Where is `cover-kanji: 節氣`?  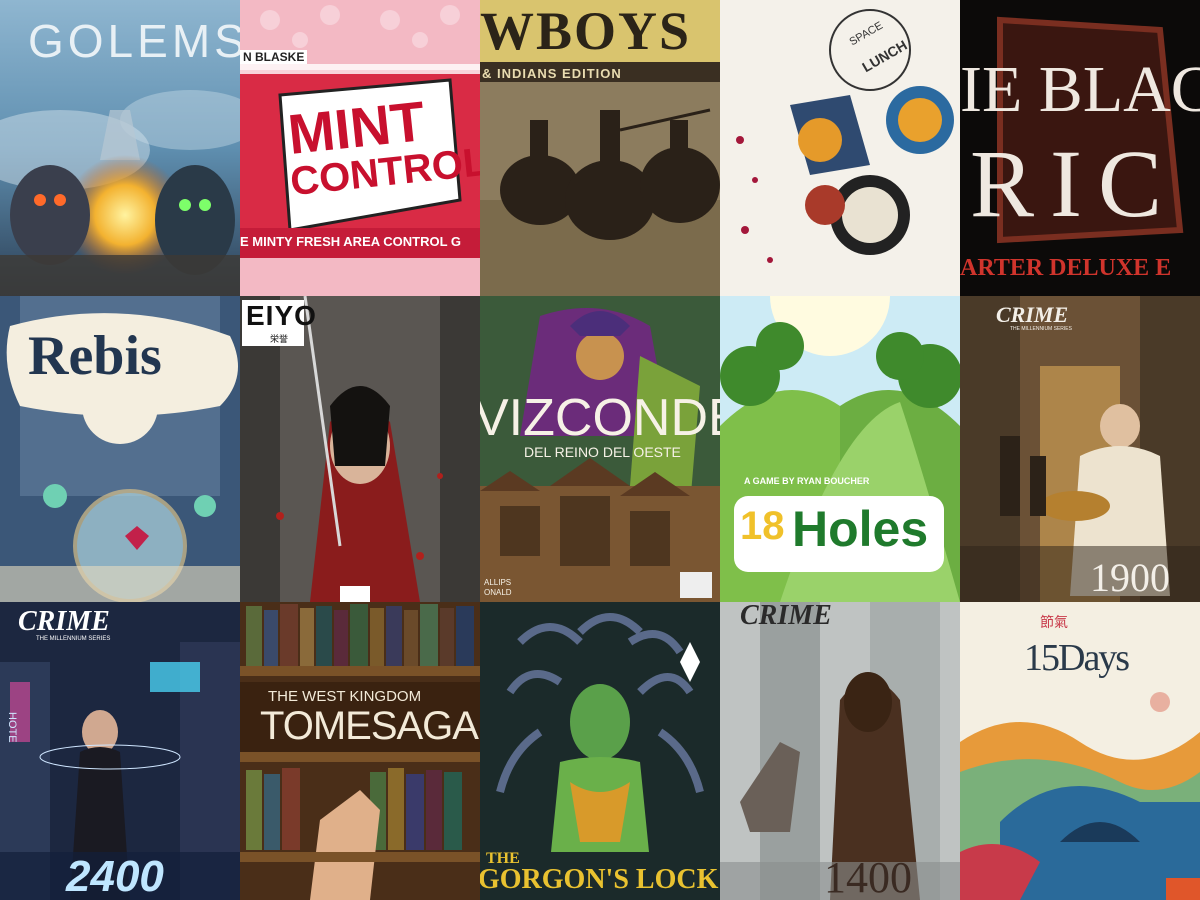
cover-kanji: 節氣 is located at coordinates (1054, 623).